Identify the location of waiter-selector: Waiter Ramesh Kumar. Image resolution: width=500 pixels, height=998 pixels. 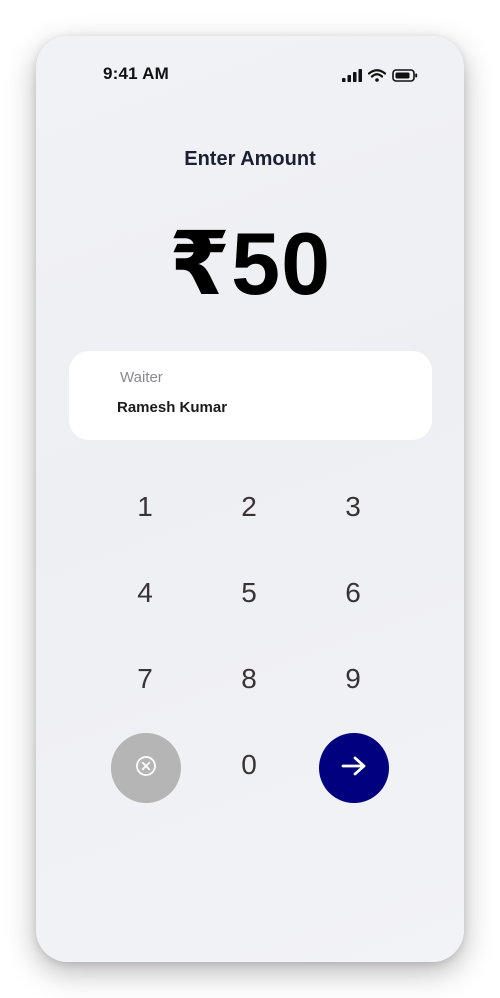
(250, 395).